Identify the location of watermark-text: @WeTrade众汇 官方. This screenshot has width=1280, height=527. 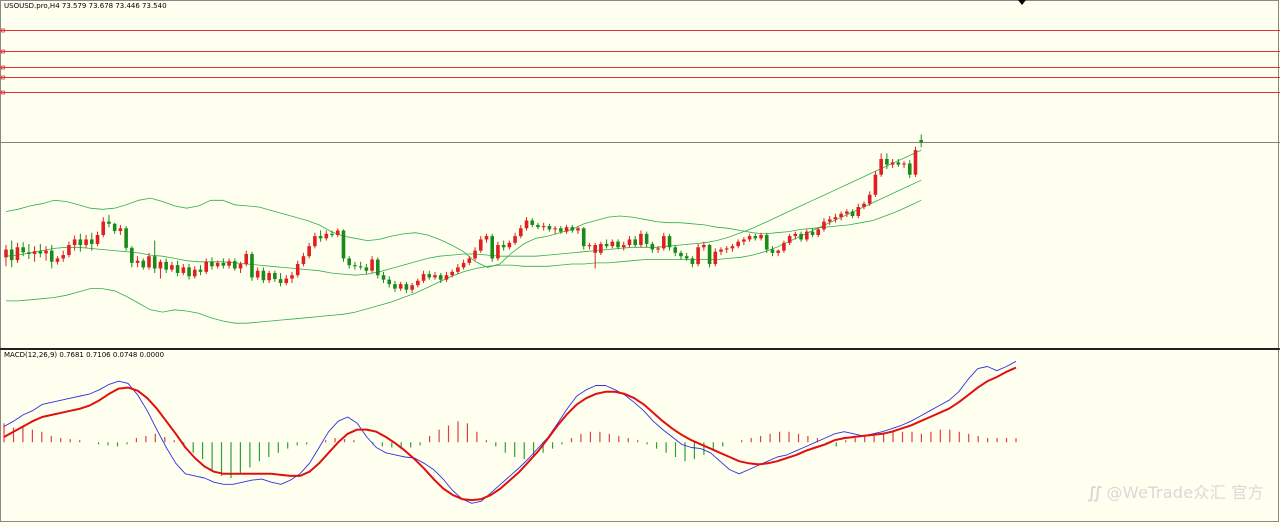
(1185, 492).